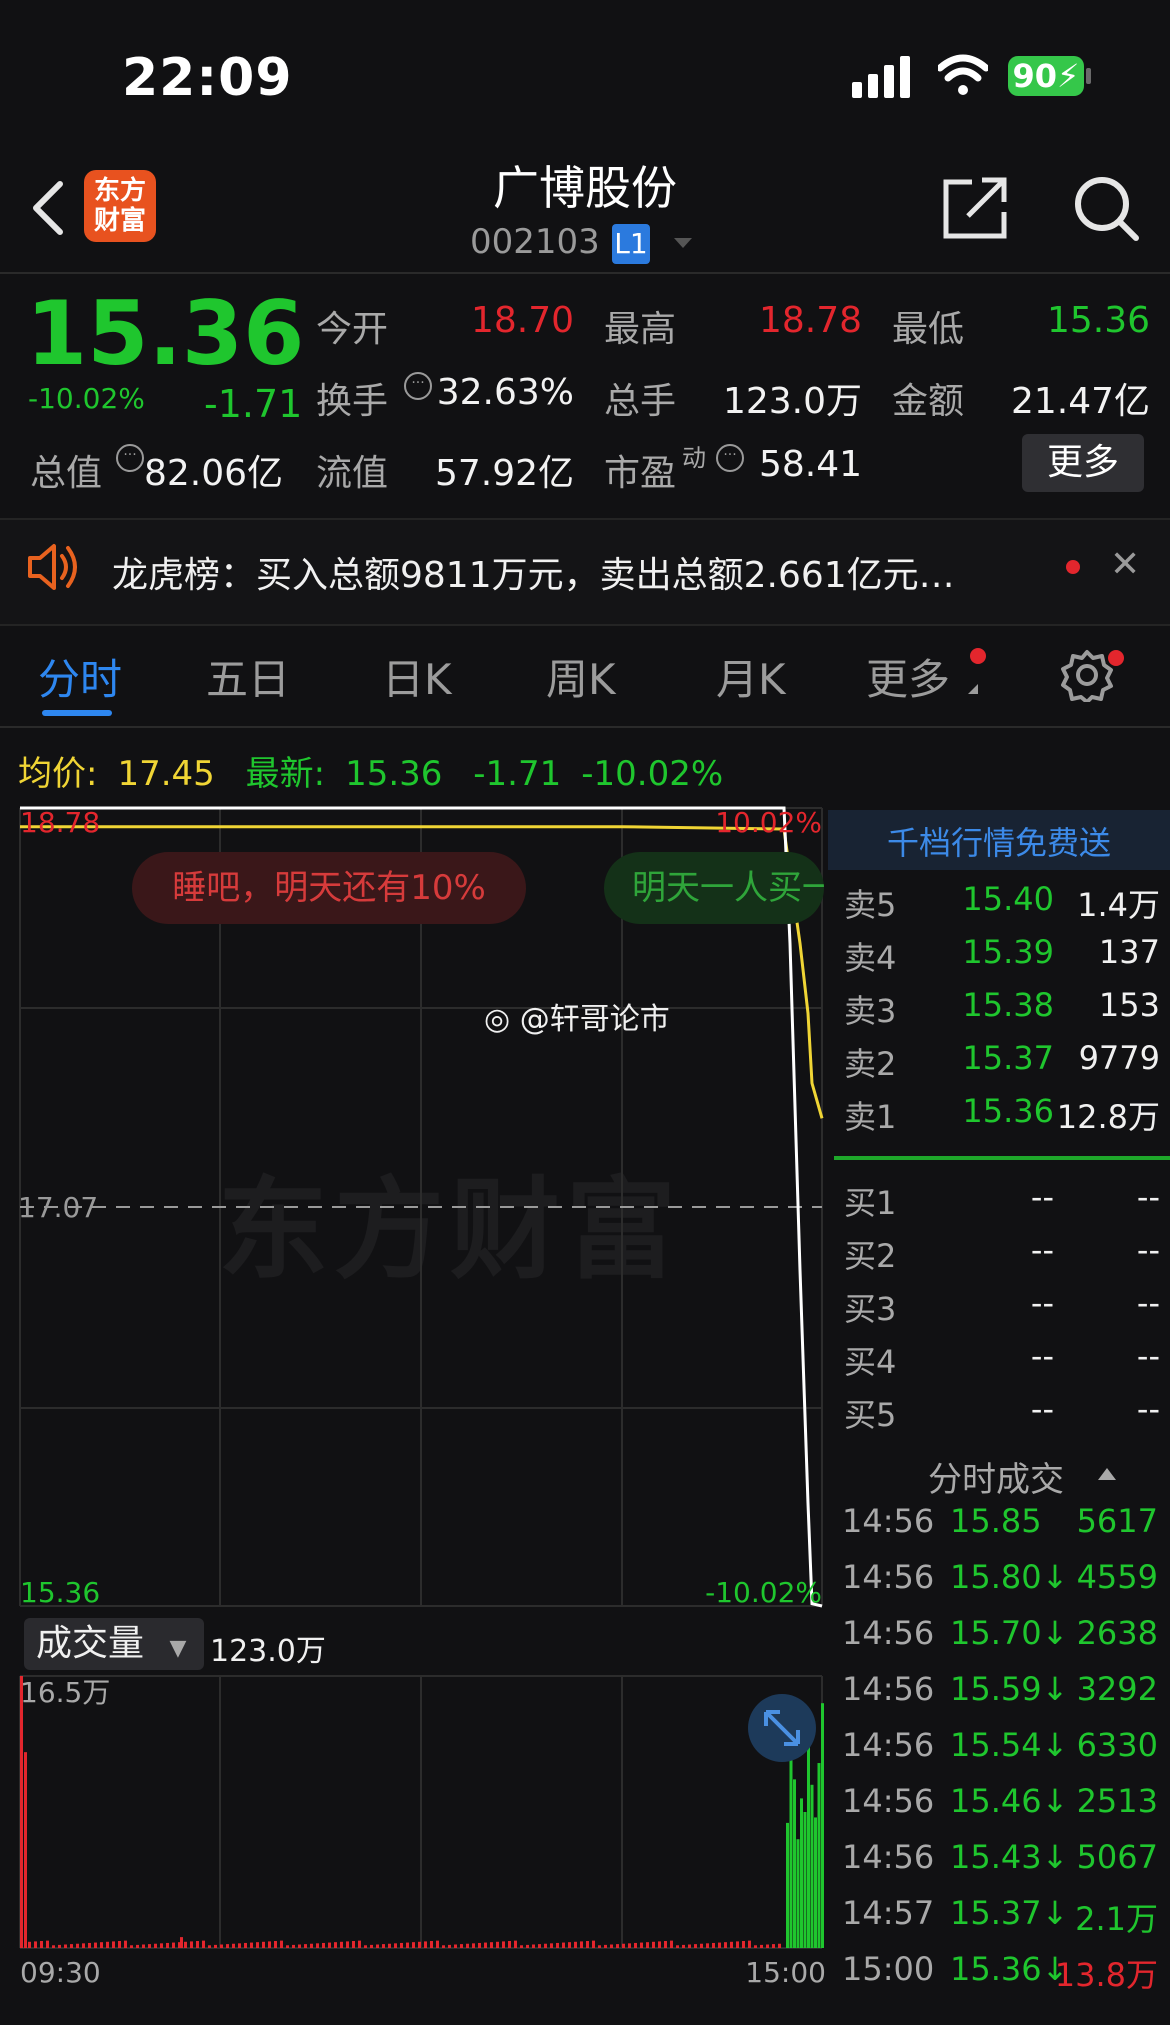 This screenshot has height=2025, width=1170. I want to click on trade-row: 14:56 15.46↓ 2513, so click(1000, 1807).